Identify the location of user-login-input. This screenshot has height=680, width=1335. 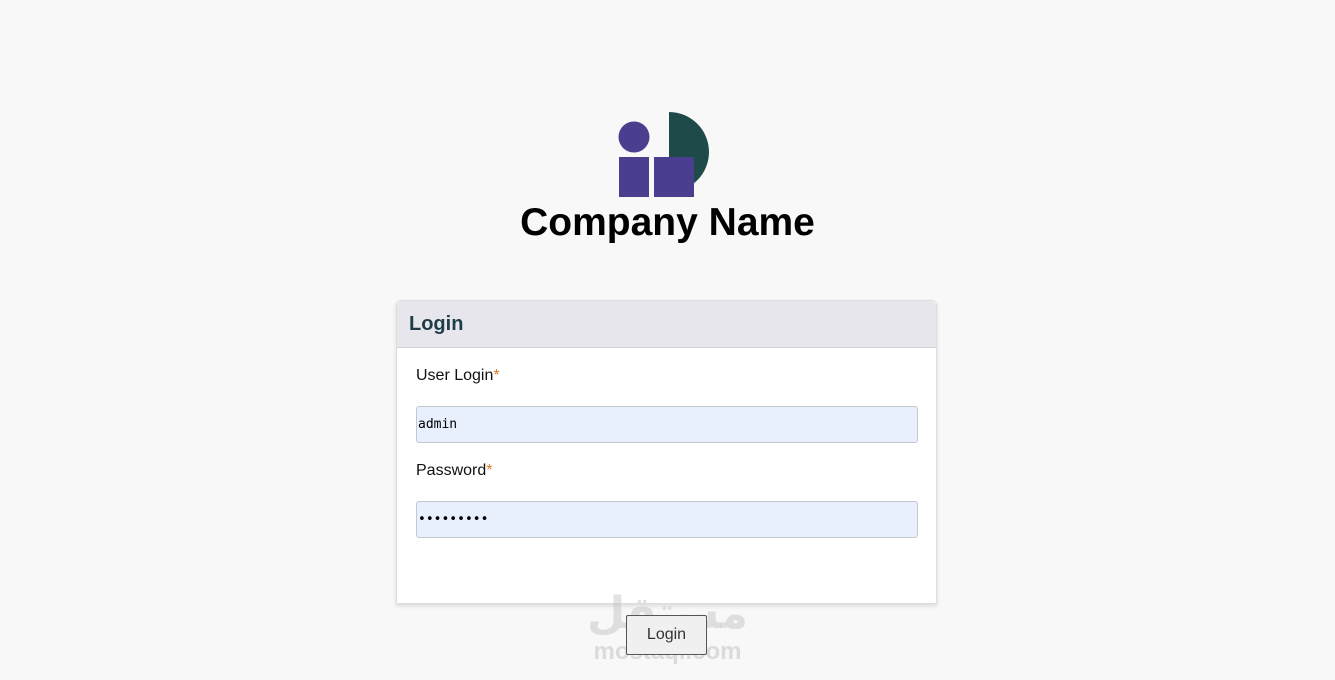
(667, 424).